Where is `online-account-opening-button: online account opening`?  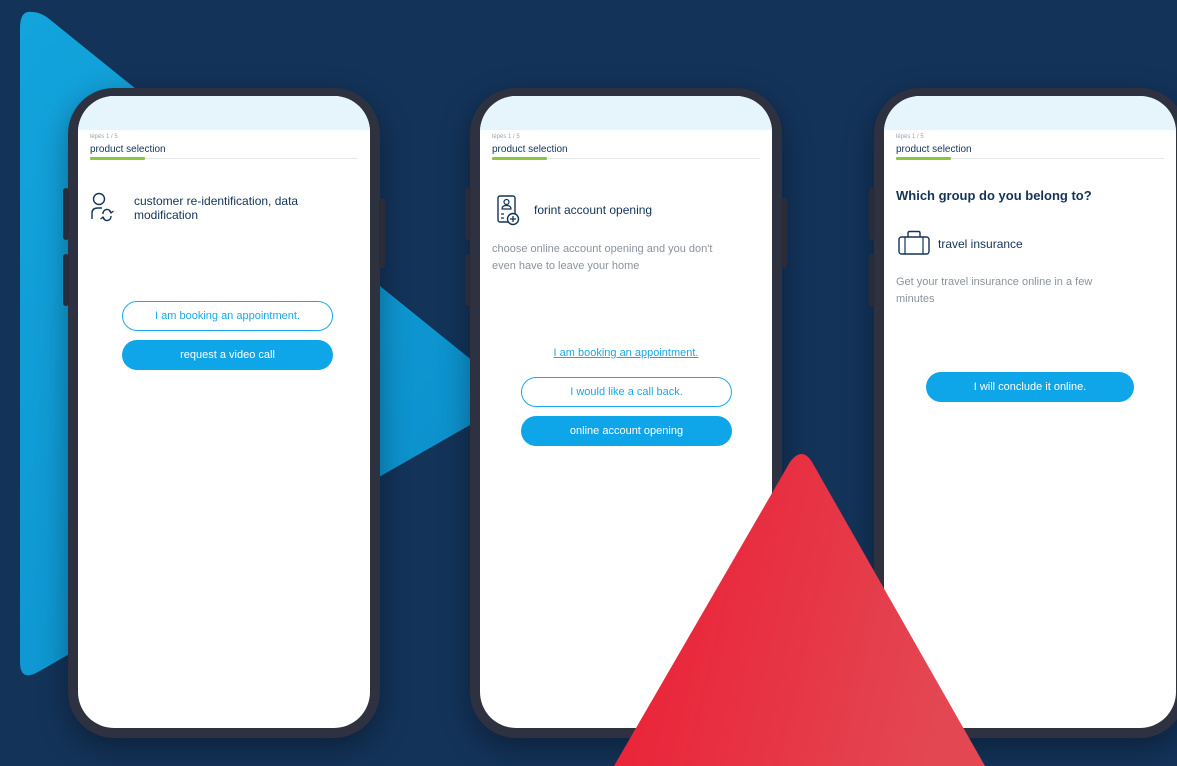
online-account-opening-button: online account opening is located at coordinates (626, 431).